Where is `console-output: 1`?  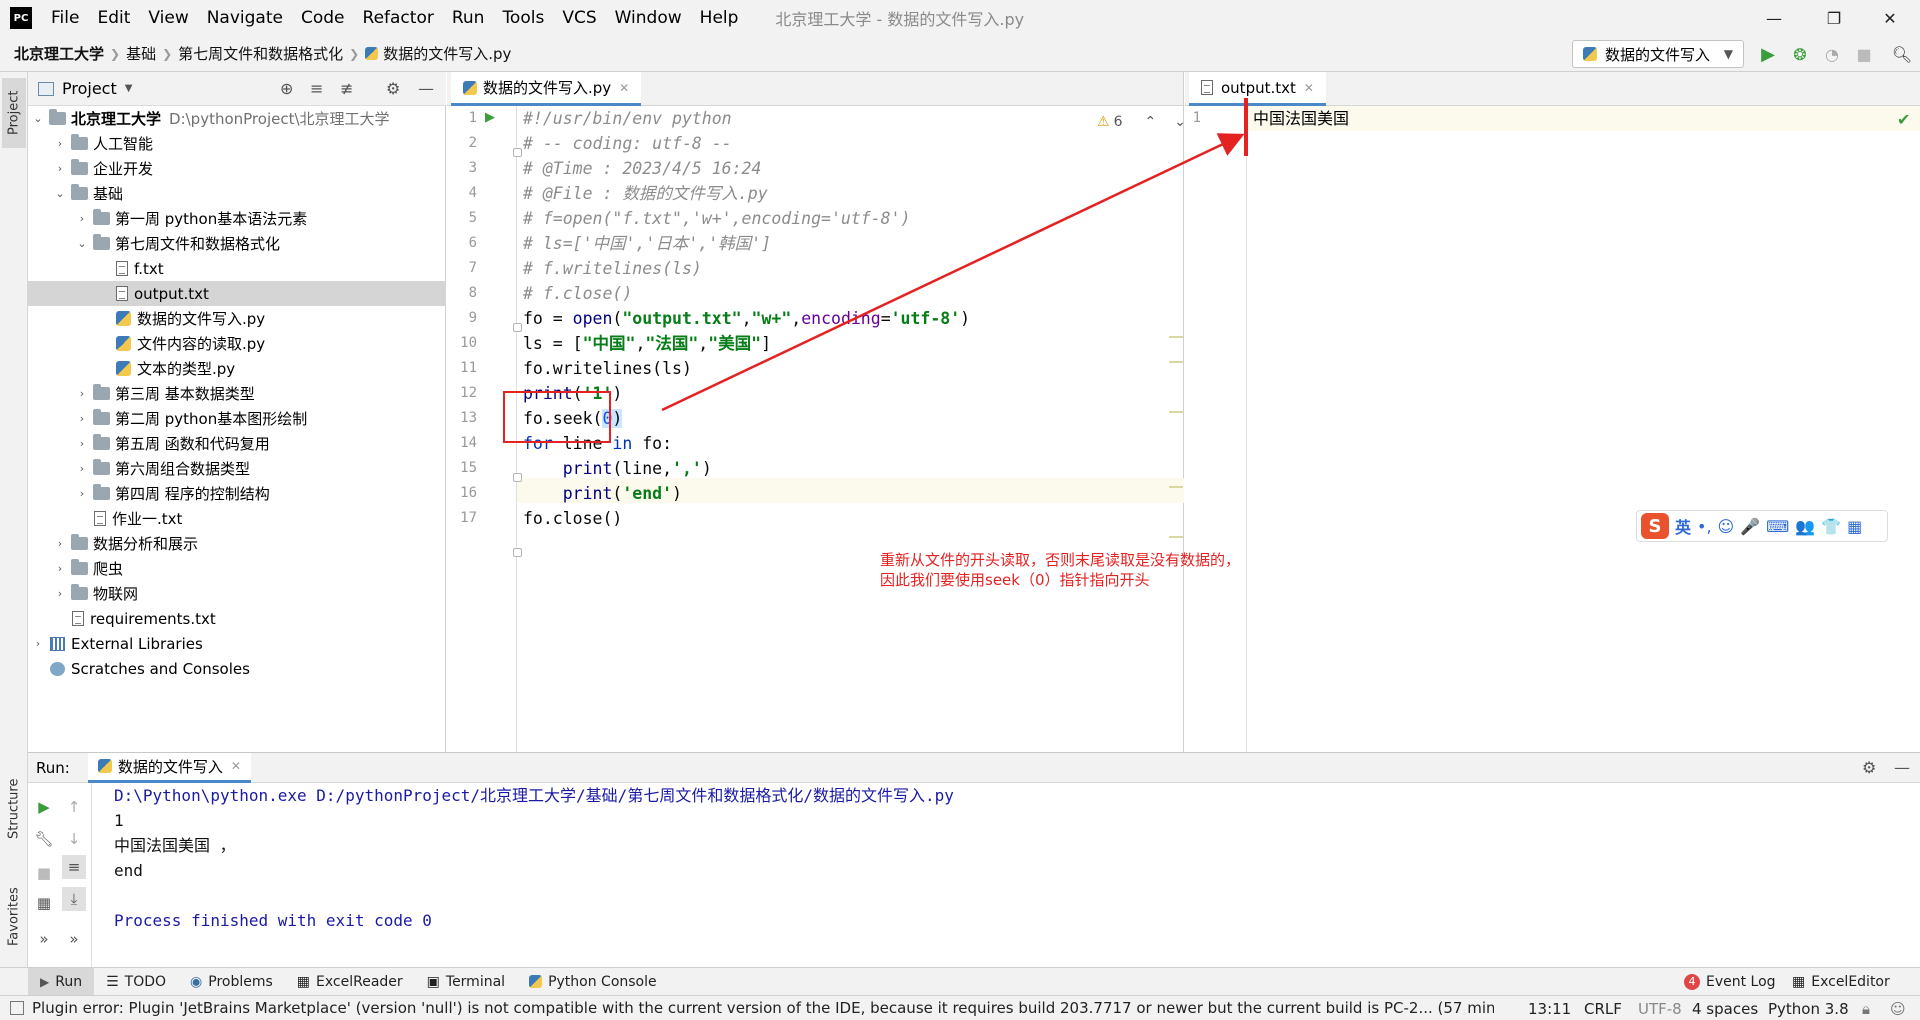
console-output: 1 is located at coordinates (119, 820).